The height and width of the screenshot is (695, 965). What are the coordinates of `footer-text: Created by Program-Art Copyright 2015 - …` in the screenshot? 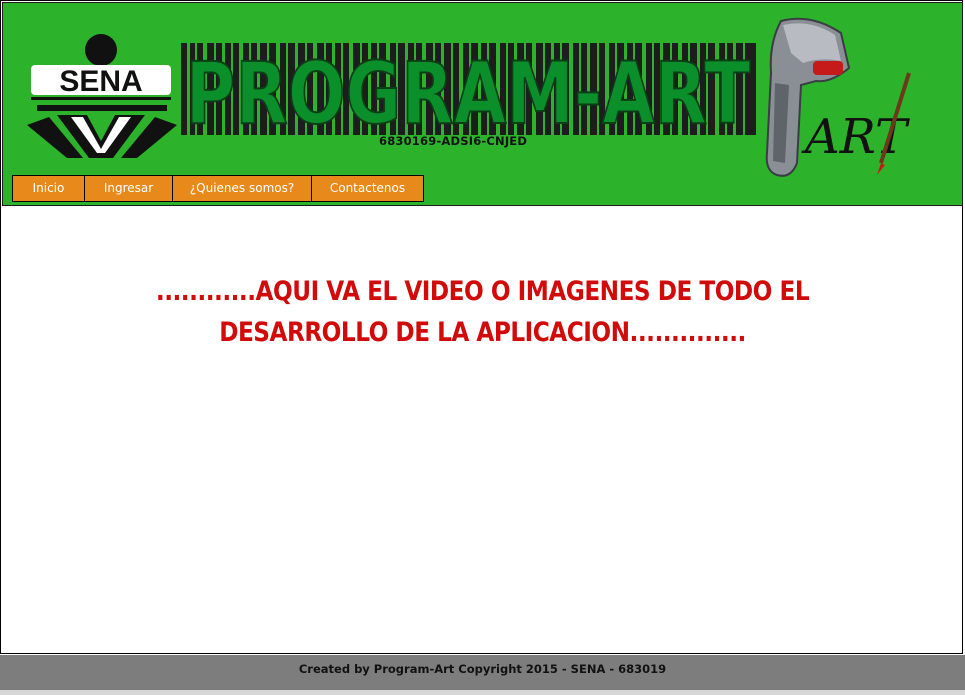 It's located at (482, 669).